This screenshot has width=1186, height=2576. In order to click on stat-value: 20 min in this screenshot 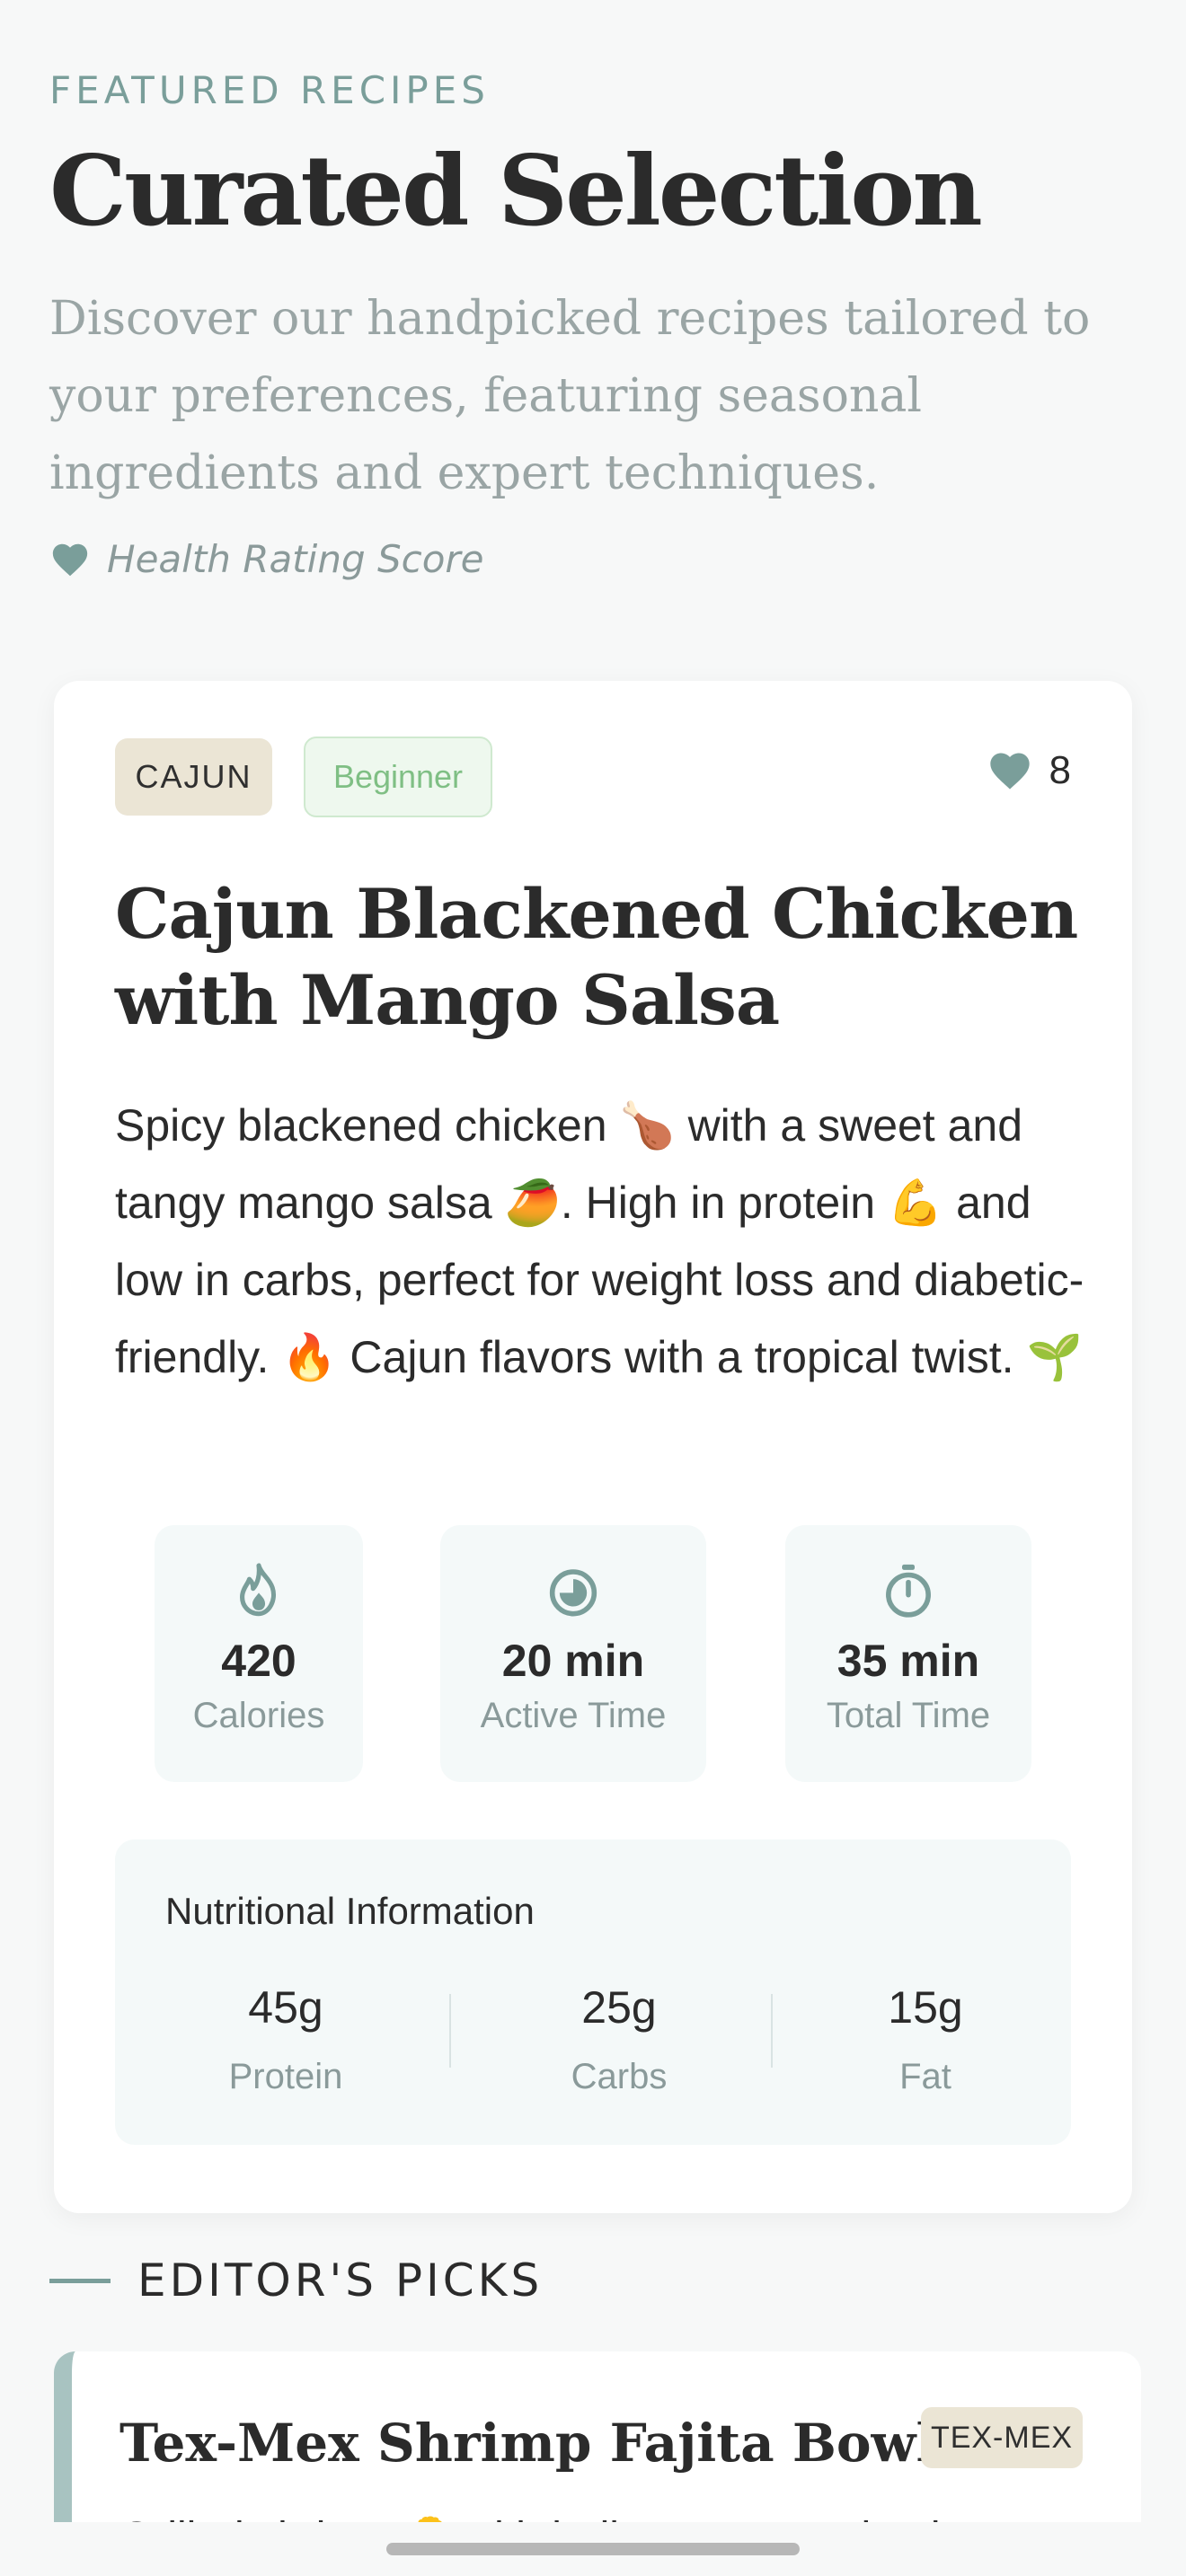, I will do `click(573, 1661)`.